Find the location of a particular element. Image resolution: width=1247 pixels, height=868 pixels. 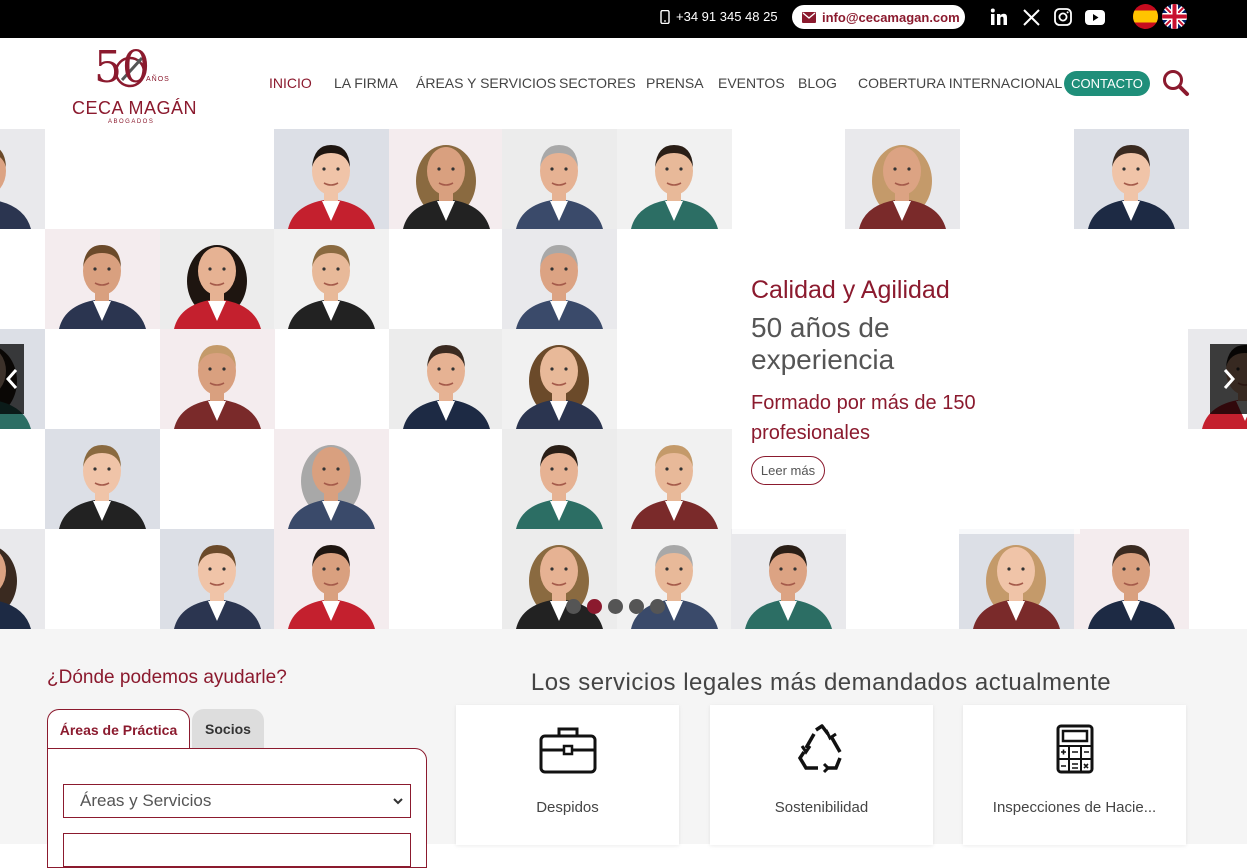

calculator-icon is located at coordinates (1075, 749).